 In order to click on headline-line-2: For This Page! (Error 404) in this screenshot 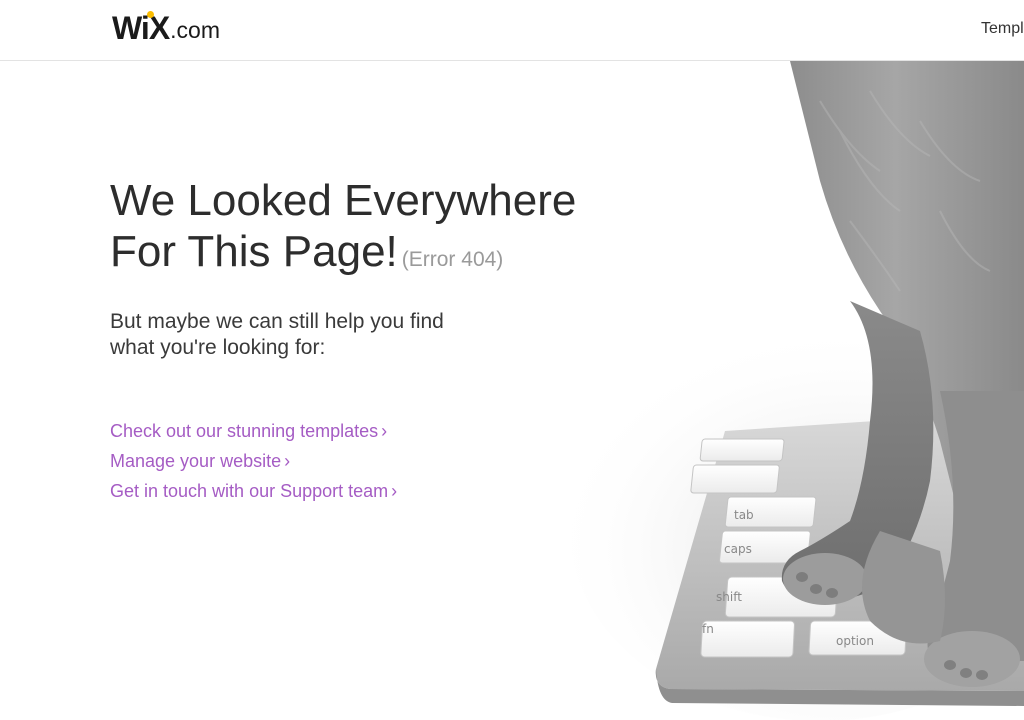, I will do `click(370, 255)`.